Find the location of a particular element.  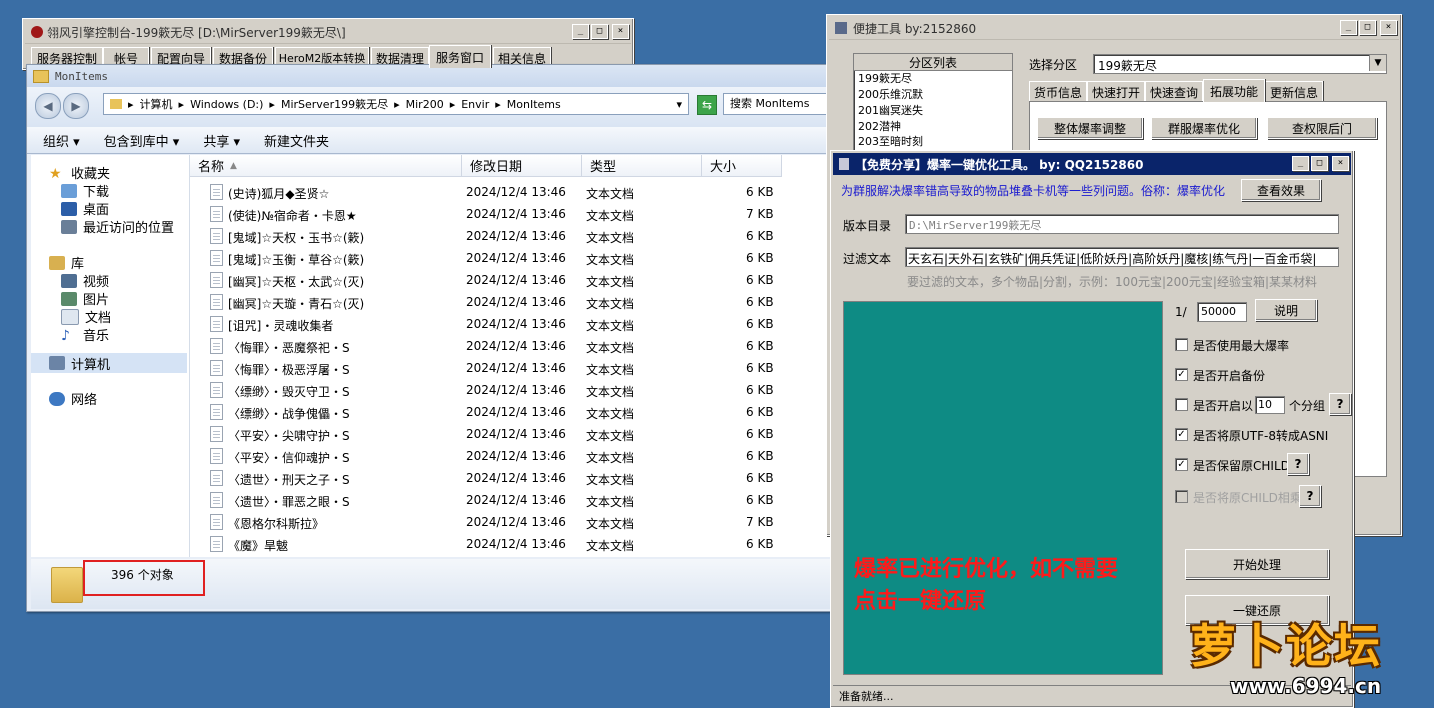

nav-label: 视频 is located at coordinates (96, 282).